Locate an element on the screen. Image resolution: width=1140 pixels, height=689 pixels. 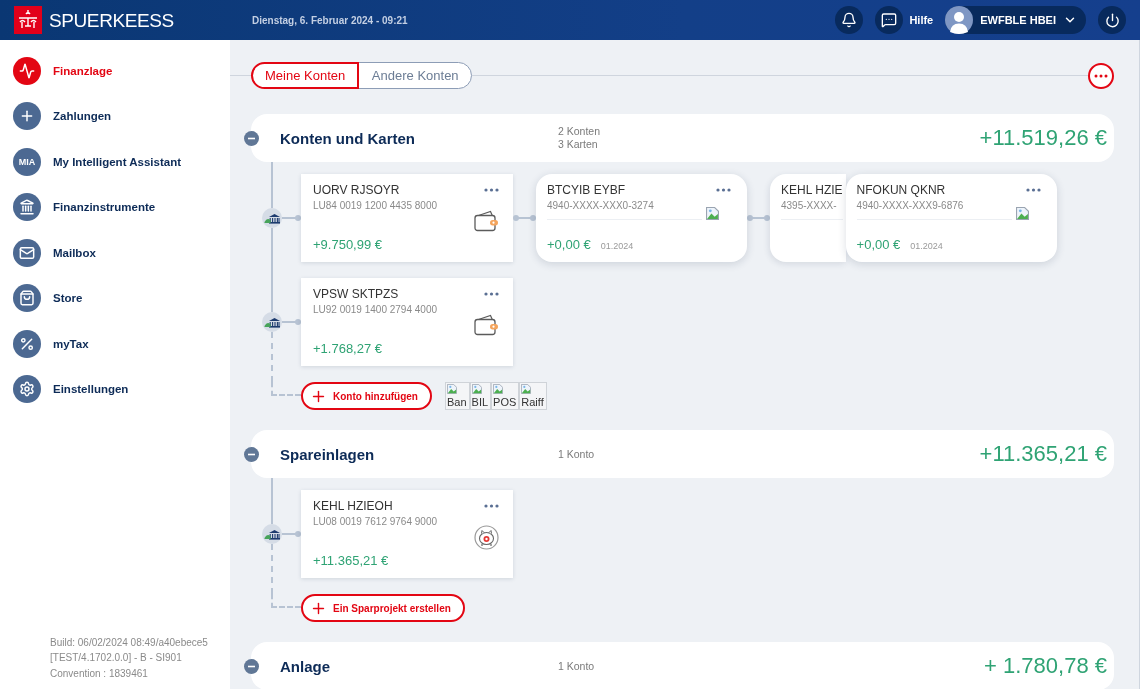
nav-item: Einstellungen is located at coordinates (115, 389).